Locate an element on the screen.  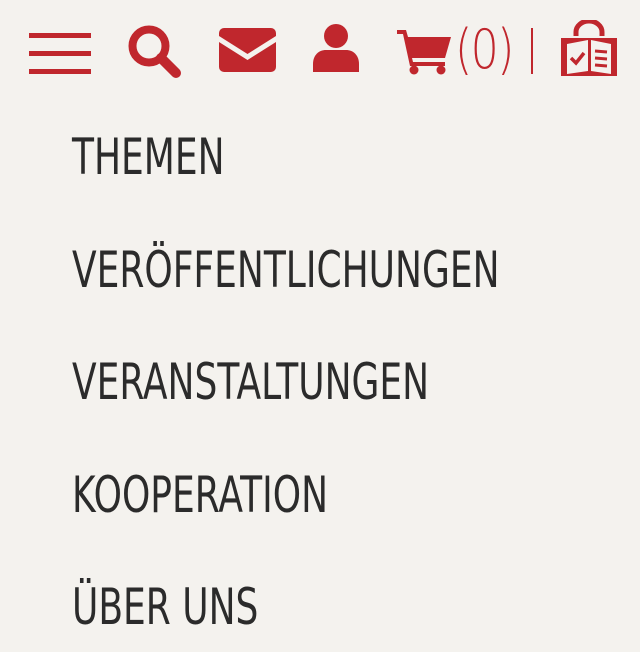
account-button is located at coordinates (336, 48).